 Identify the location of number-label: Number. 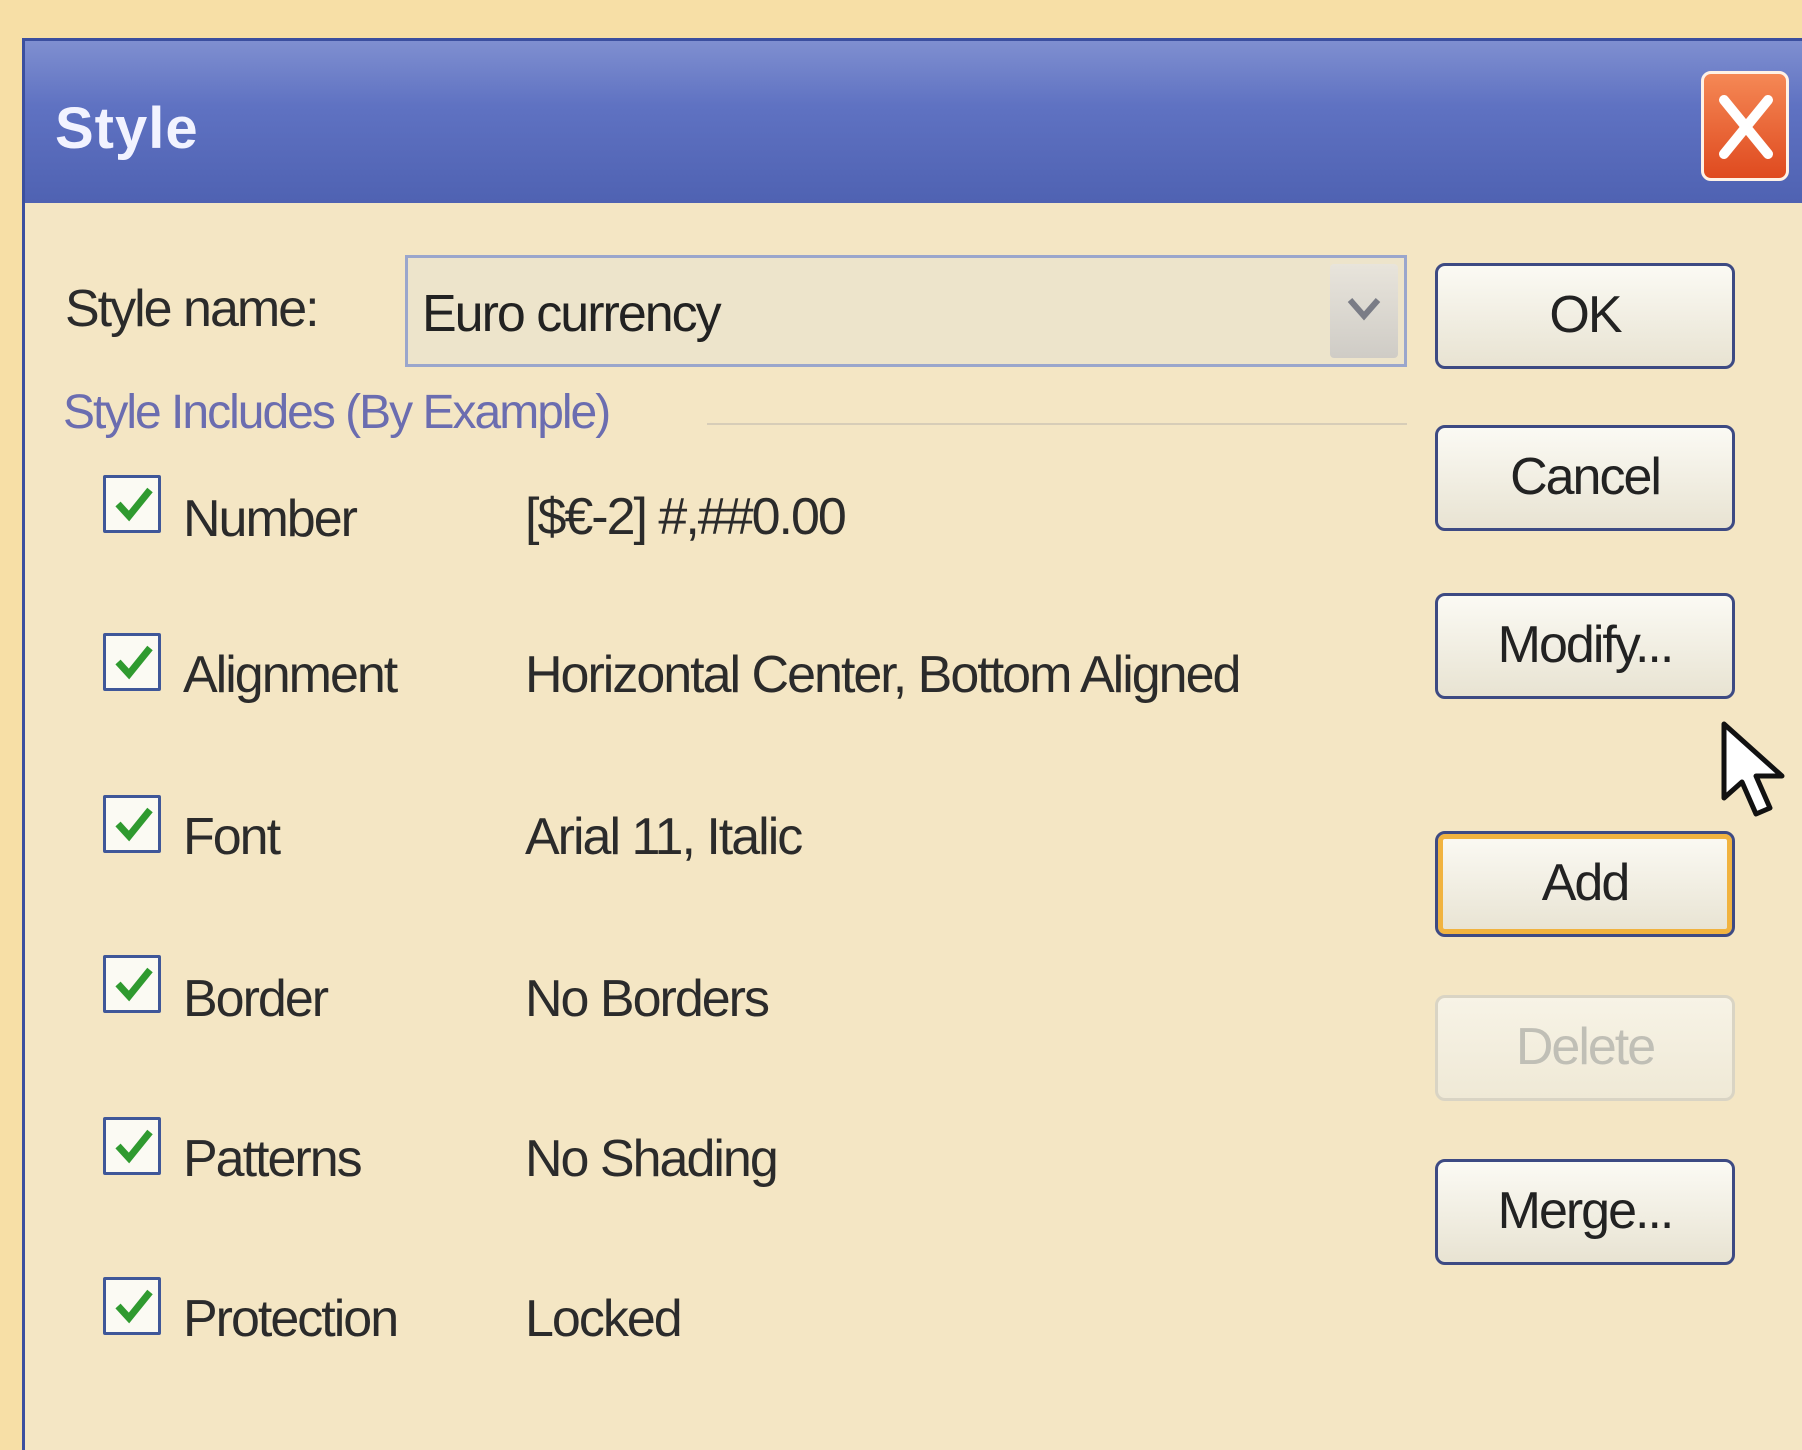
(270, 519).